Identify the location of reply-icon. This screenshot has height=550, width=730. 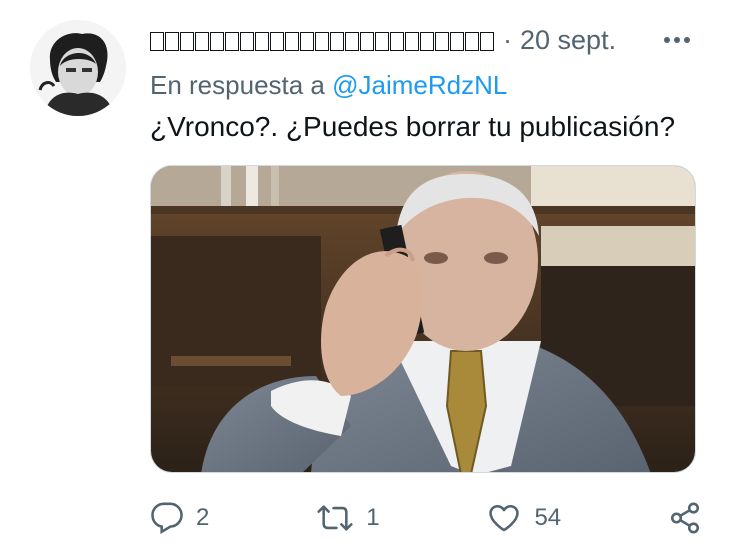
(167, 518).